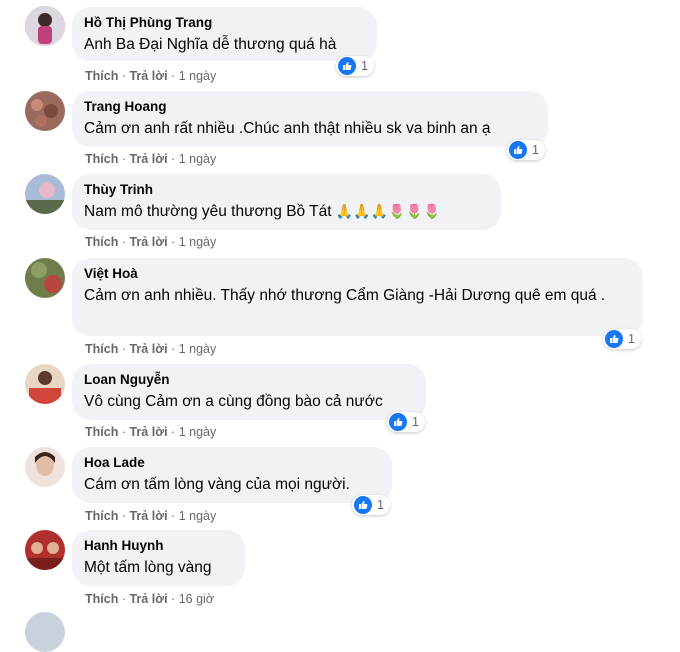  I want to click on comment-author: Hồ Thị Phùng Trang, so click(224, 23).